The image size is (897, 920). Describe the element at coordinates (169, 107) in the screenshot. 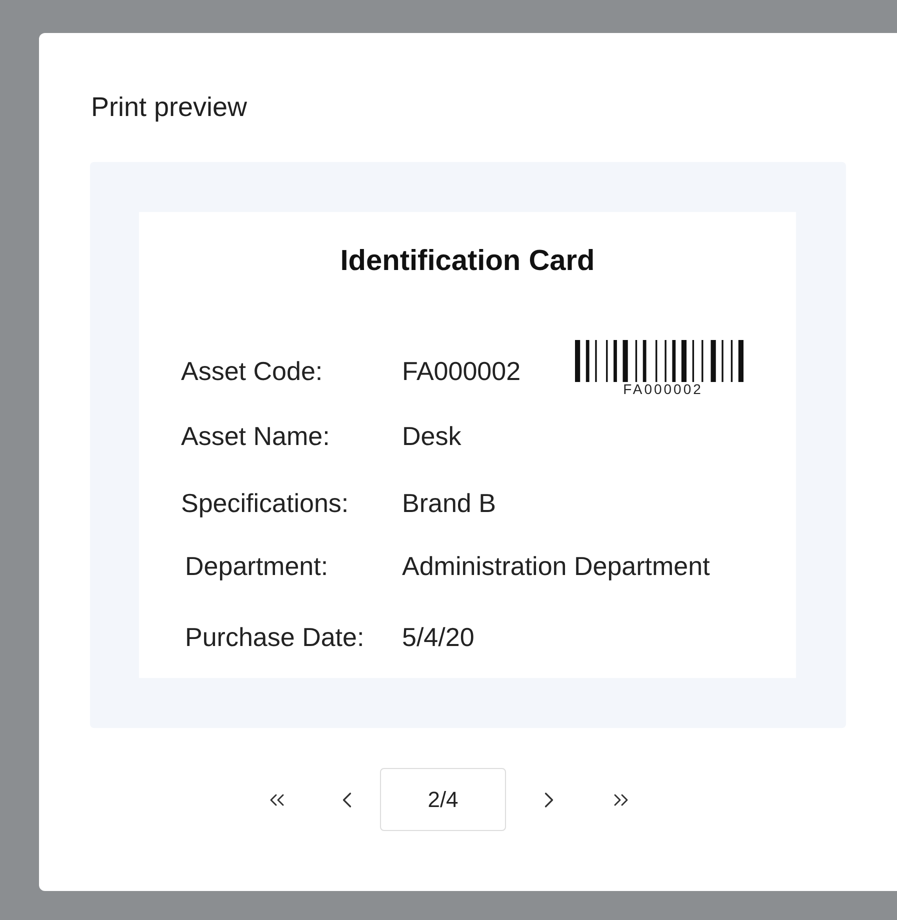

I see `dialog-title: Print preview` at that location.